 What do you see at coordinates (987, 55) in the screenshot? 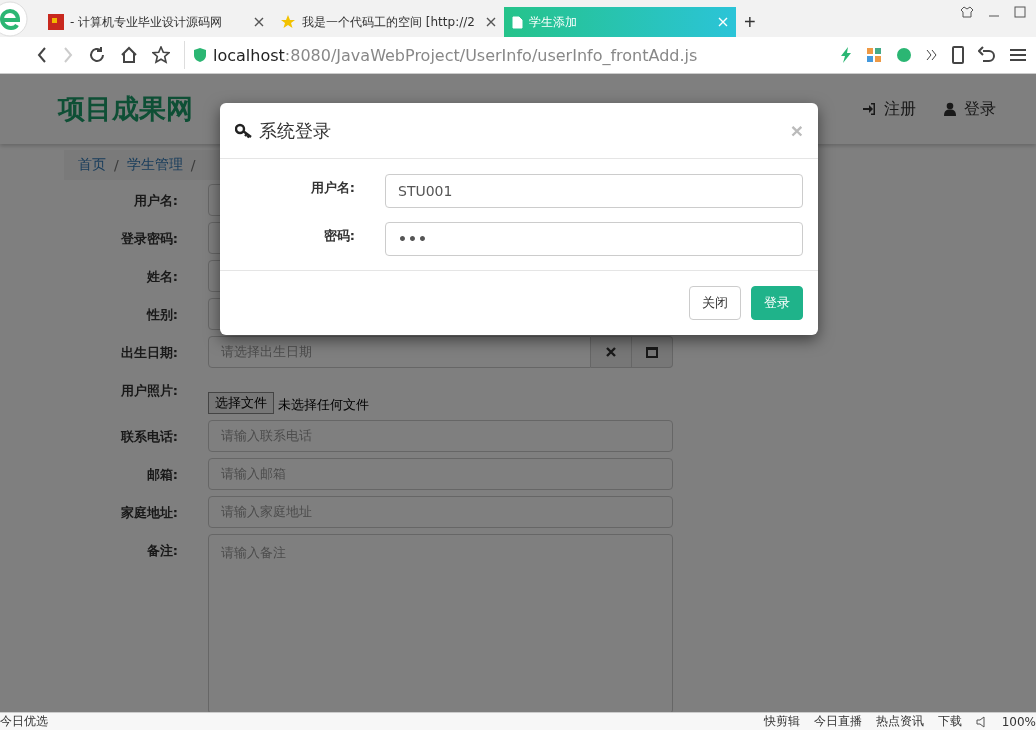
I see `undo-icon` at bounding box center [987, 55].